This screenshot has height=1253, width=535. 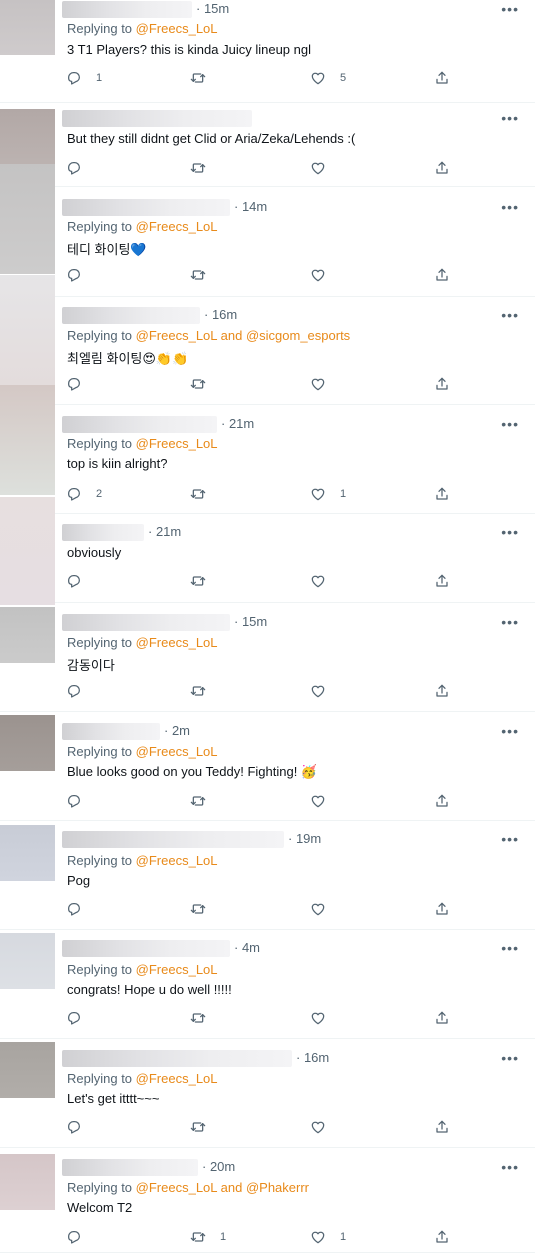 What do you see at coordinates (208, 1237) in the screenshot?
I see `retweet-button: 1` at bounding box center [208, 1237].